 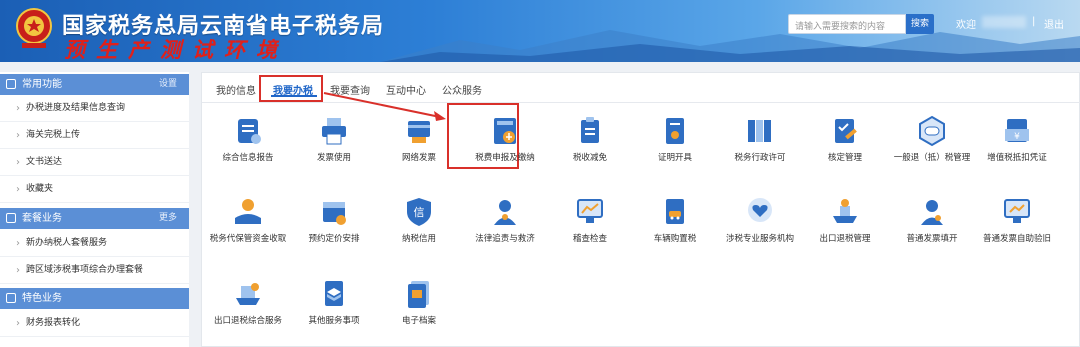 I want to click on function-voucher: ¥ 增值税抵扣凭证, so click(x=1017, y=149).